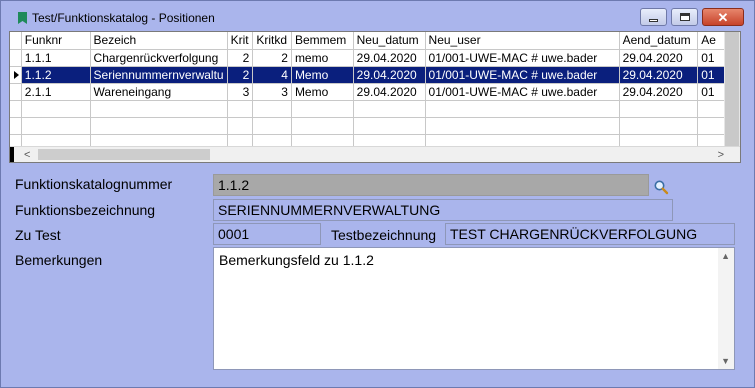 This screenshot has height=388, width=755. I want to click on cell-funknr: 1.1.1, so click(56, 58).